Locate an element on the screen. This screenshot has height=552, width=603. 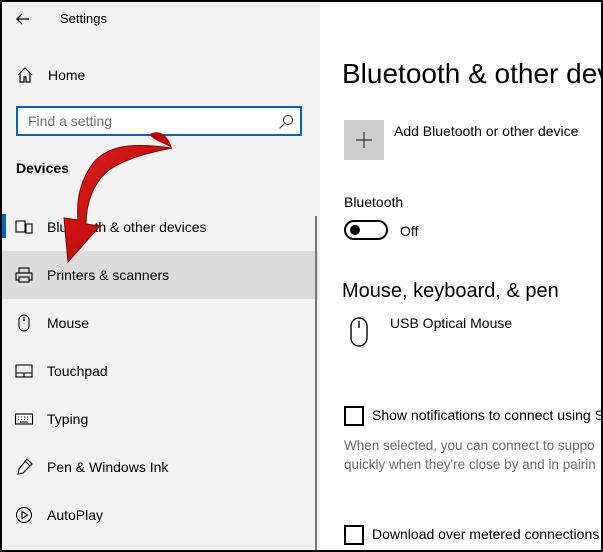
sidebar-item-label: Typing is located at coordinates (68, 419).